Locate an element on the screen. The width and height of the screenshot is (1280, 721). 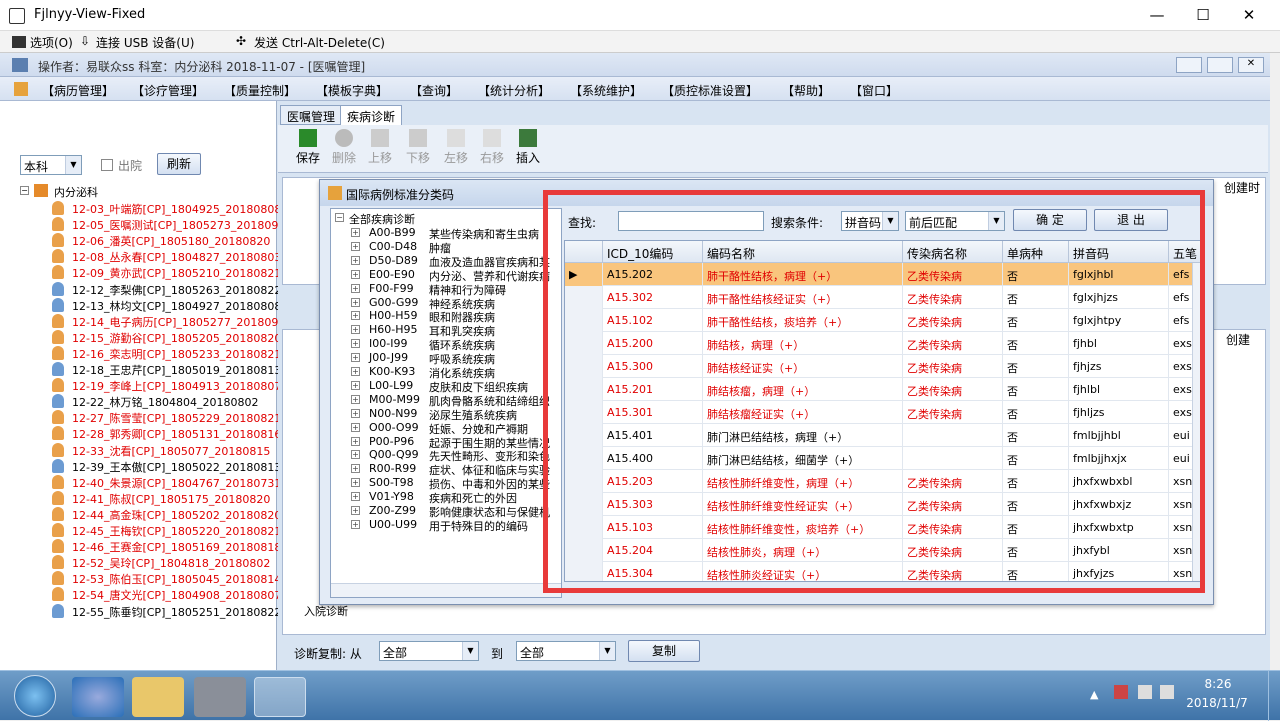
tab-orders: 医嘱管理 is located at coordinates (311, 115).